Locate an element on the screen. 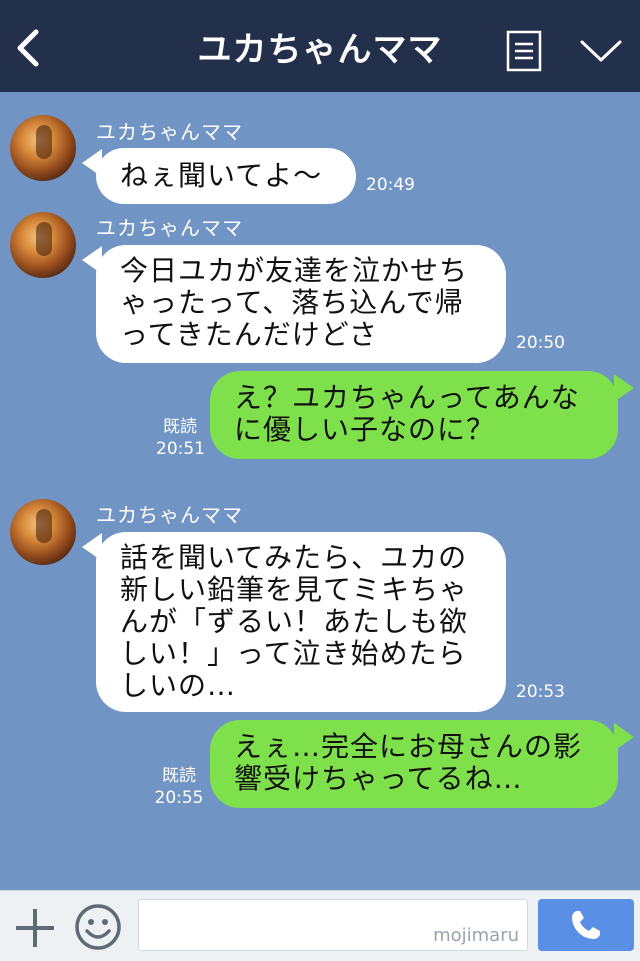 The height and width of the screenshot is (961, 640). input-bar: mojimaru is located at coordinates (320, 925).